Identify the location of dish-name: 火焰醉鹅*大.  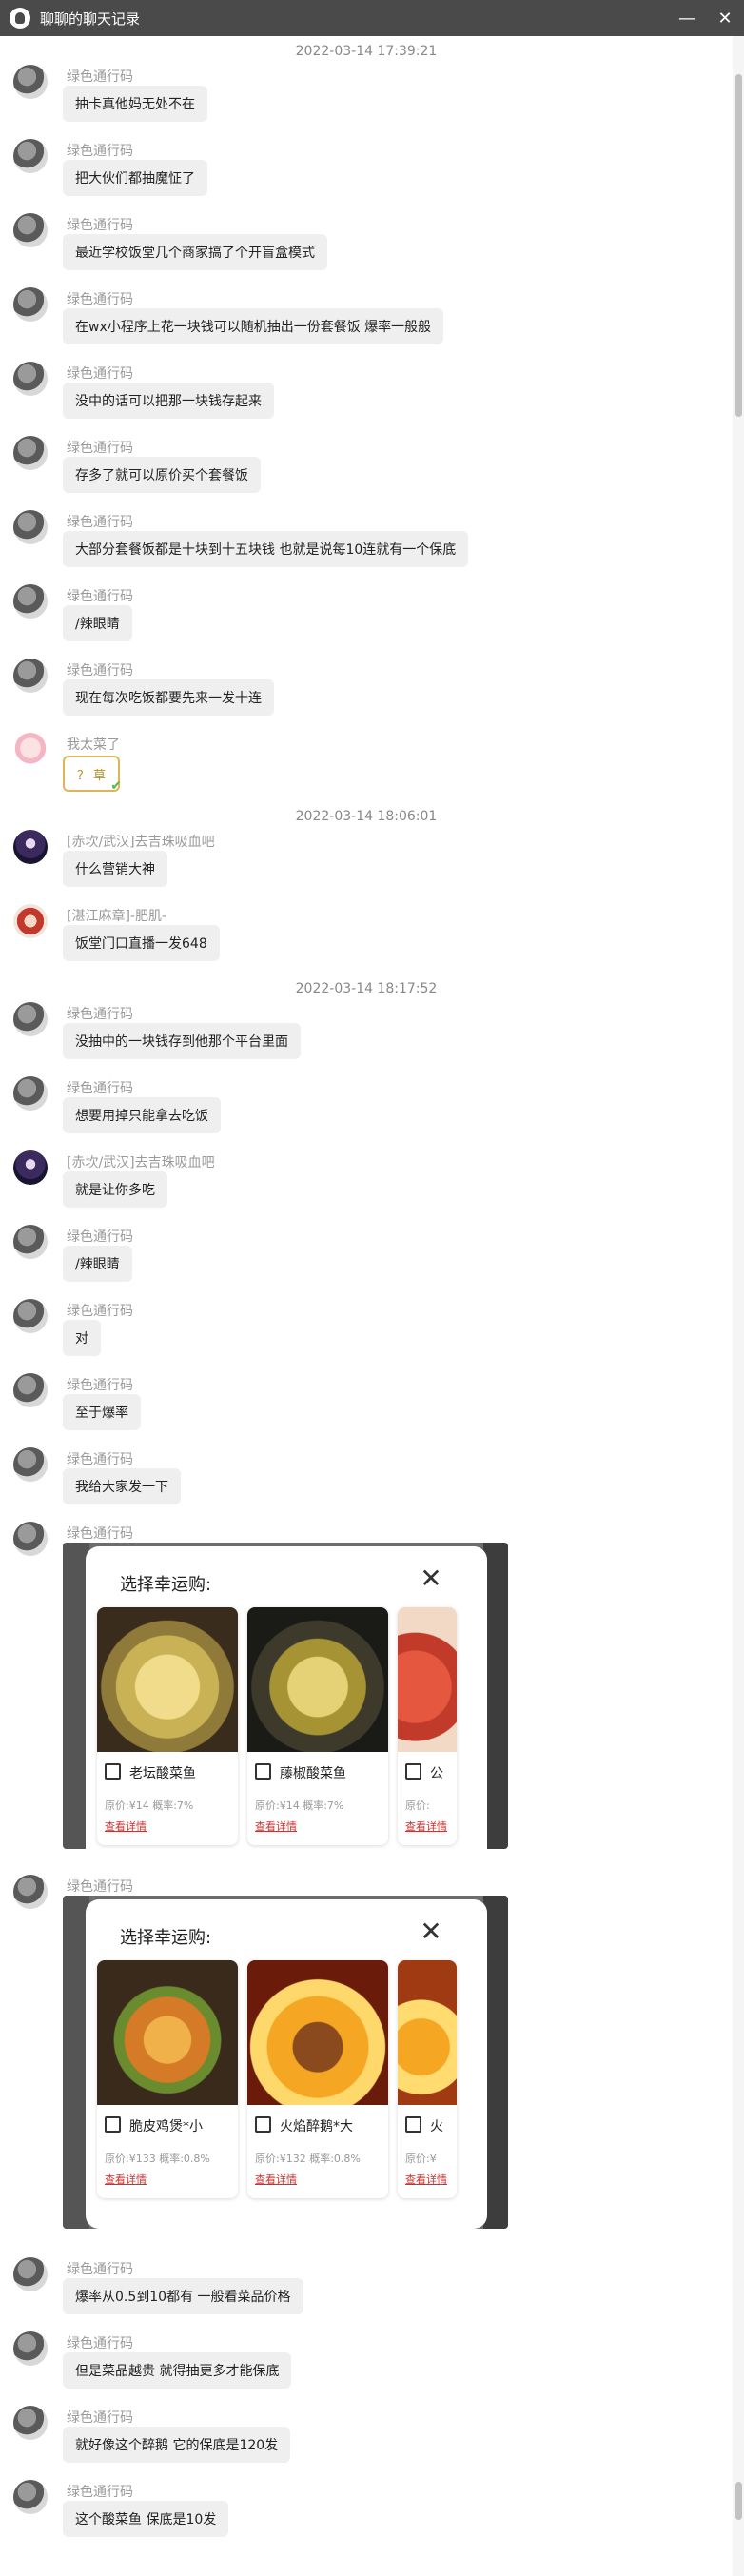
(316, 2126).